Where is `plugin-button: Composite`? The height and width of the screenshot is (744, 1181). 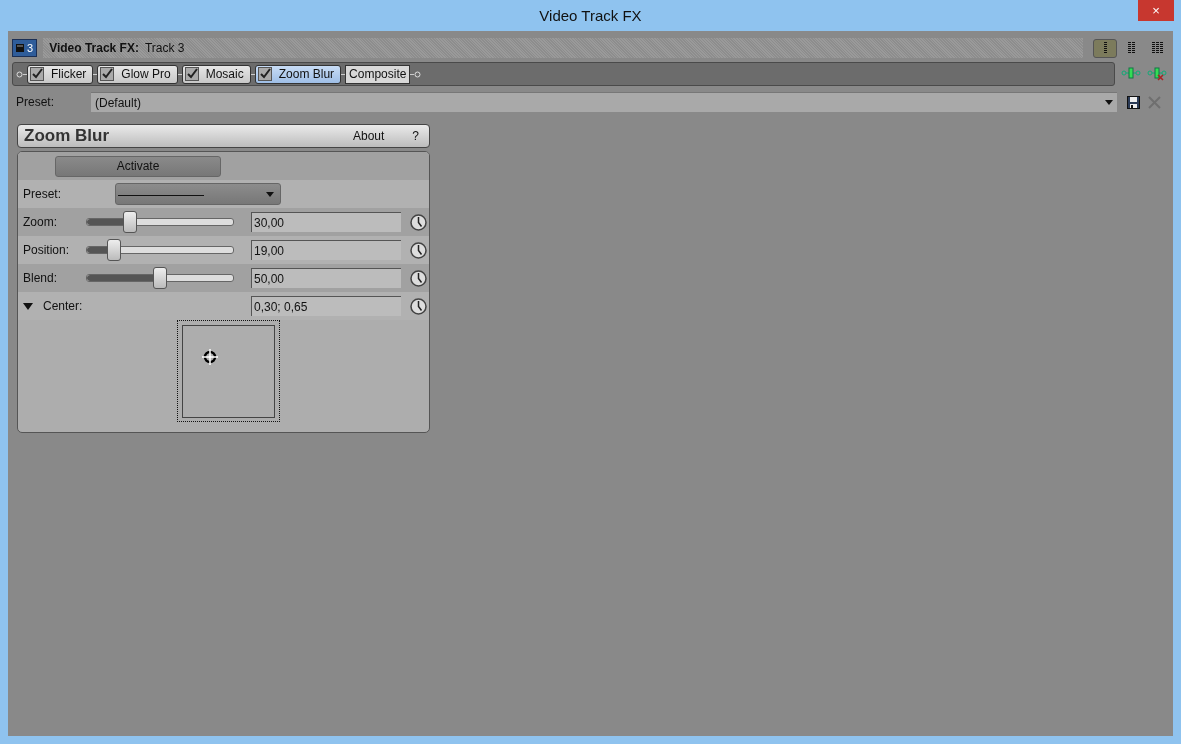
plugin-button: Composite is located at coordinates (378, 74).